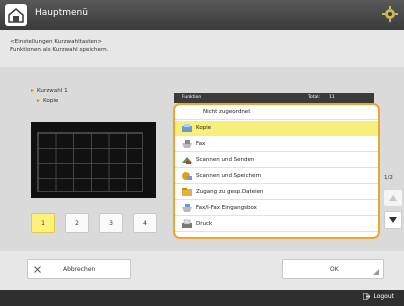 This screenshot has width=404, height=306. Describe the element at coordinates (187, 144) in the screenshot. I see `fax-icon` at that location.